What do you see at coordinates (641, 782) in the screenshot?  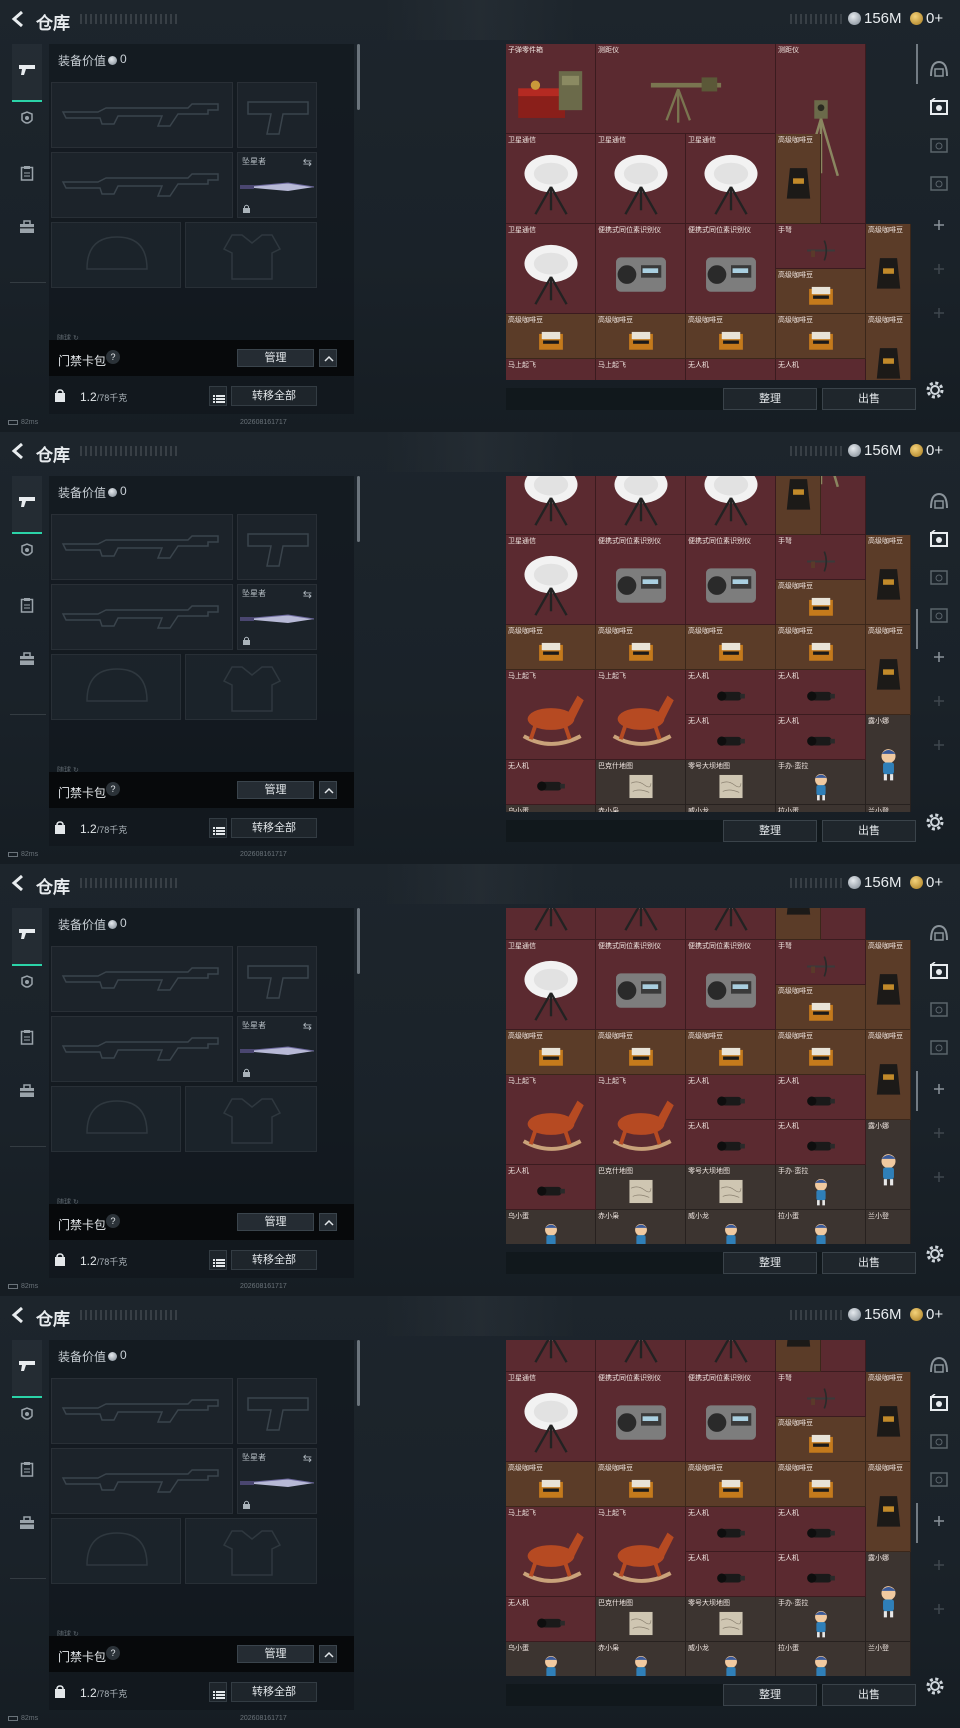 I see `stash-item: 巴克什地图` at bounding box center [641, 782].